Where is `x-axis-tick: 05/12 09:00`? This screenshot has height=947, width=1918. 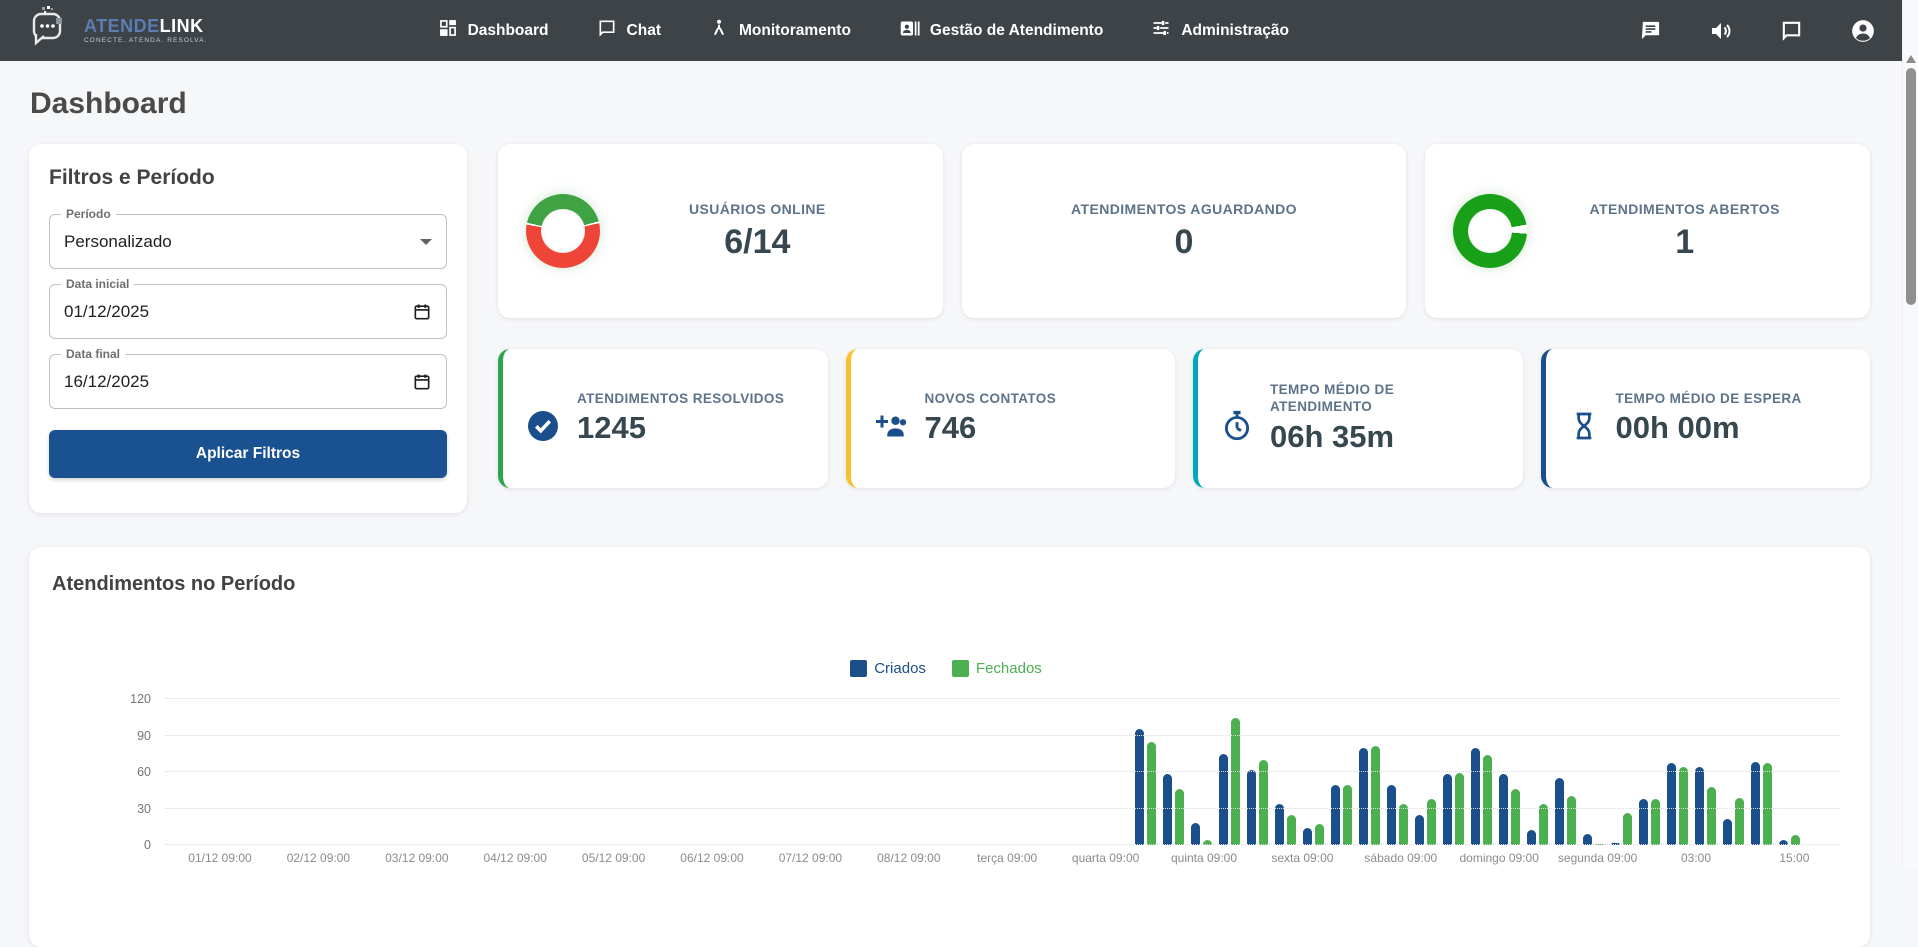 x-axis-tick: 05/12 09:00 is located at coordinates (613, 858).